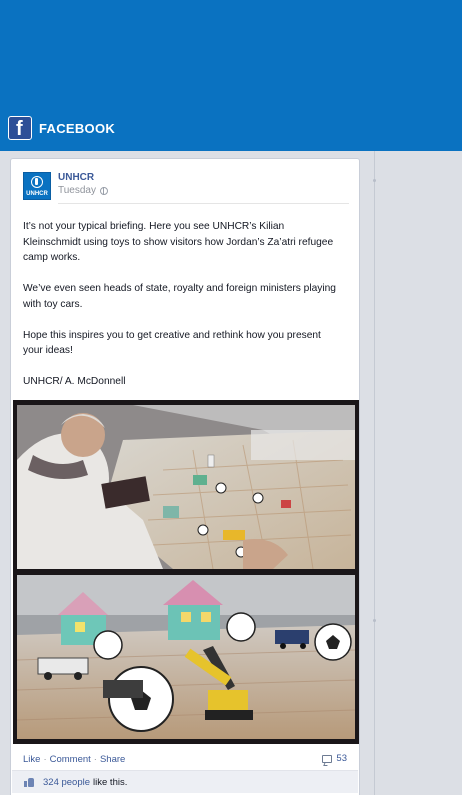 This screenshot has width=462, height=795. I want to click on page-name-link: UNHCR, so click(76, 177).